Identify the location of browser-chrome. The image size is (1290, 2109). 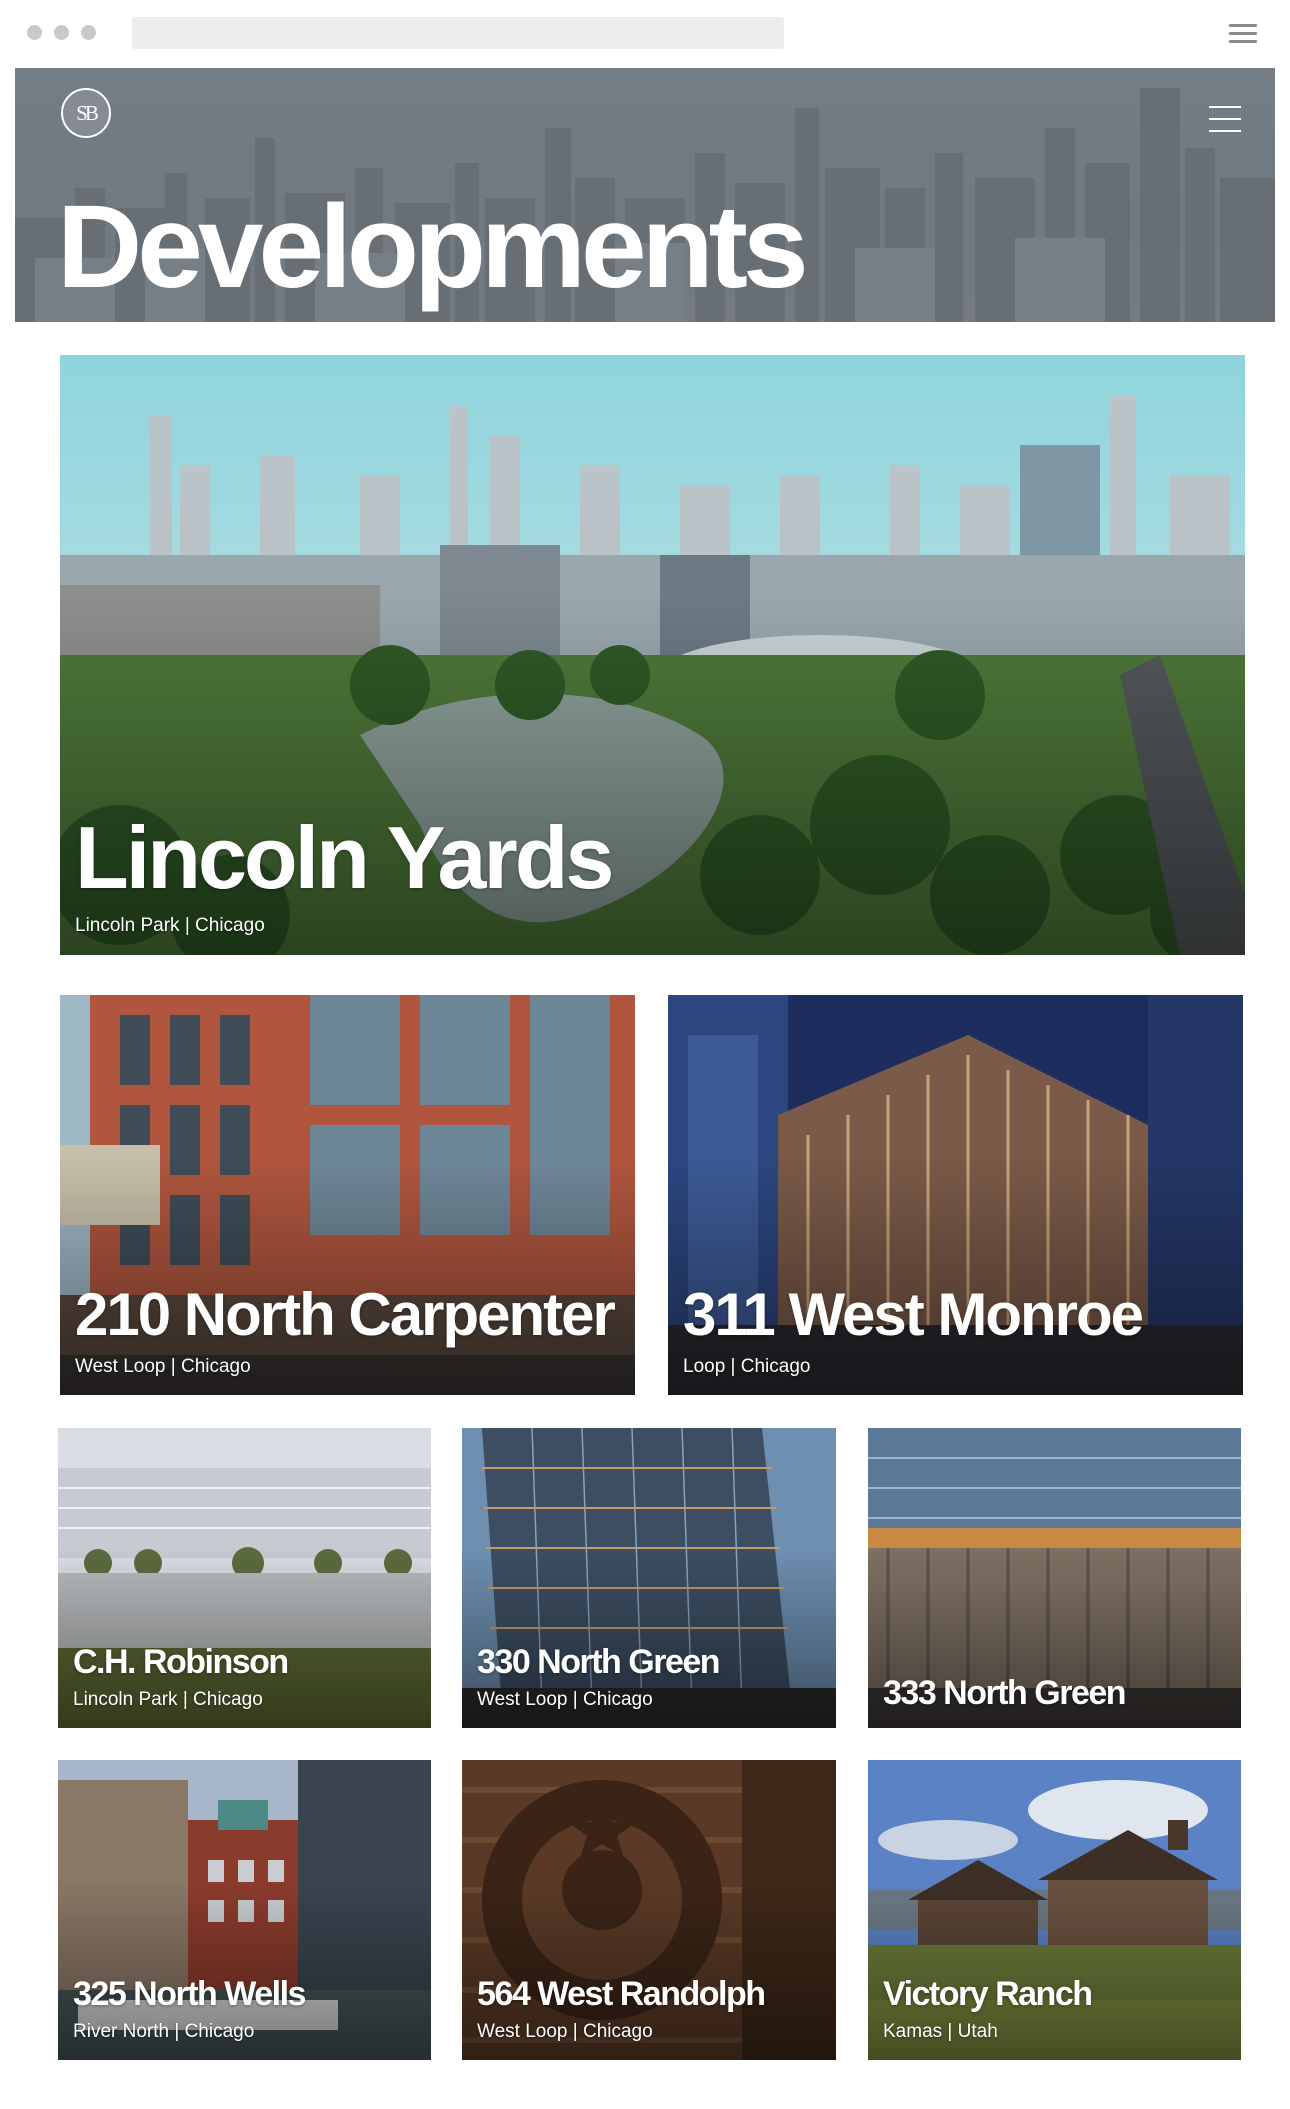
(645, 34).